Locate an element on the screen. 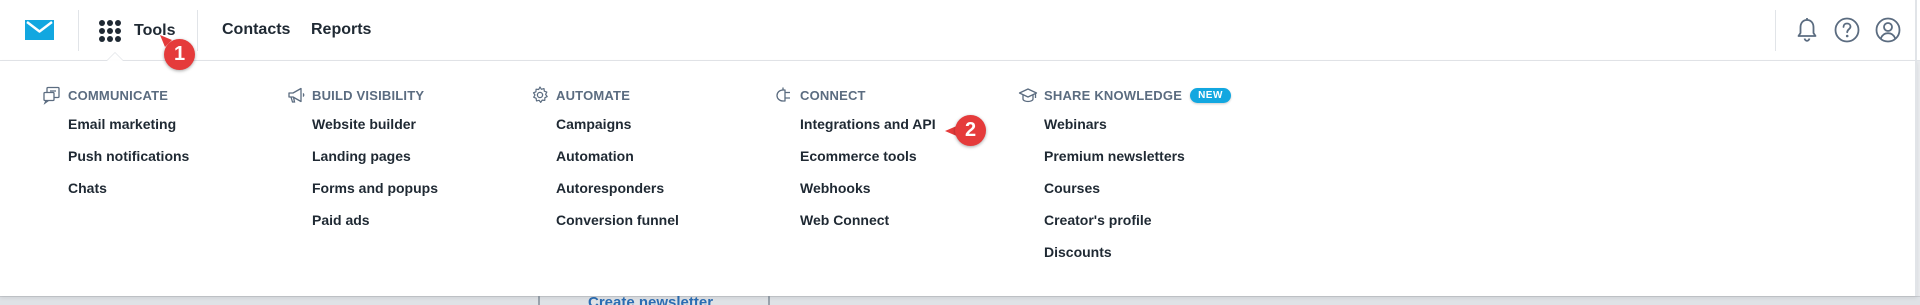 The image size is (1920, 305). menu-item-push-notifications: Push notifications is located at coordinates (128, 165).